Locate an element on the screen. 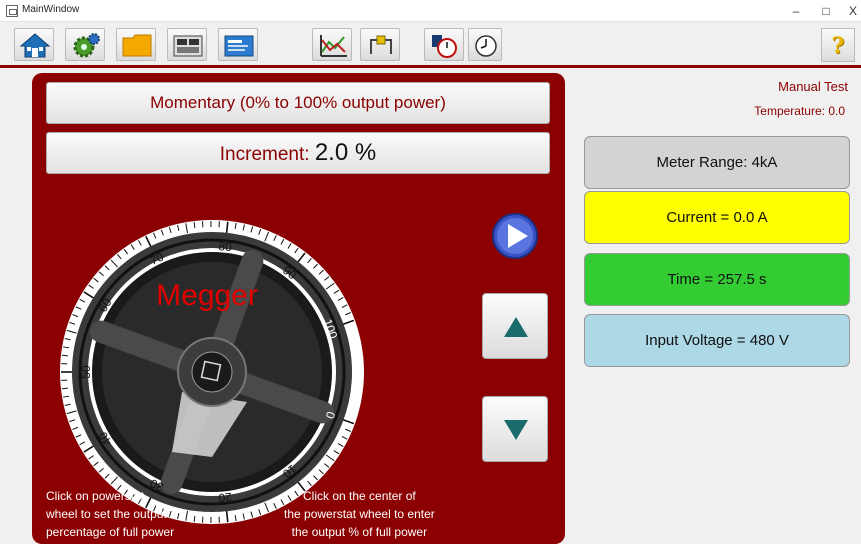  stopwatch-icon is located at coordinates (444, 46).